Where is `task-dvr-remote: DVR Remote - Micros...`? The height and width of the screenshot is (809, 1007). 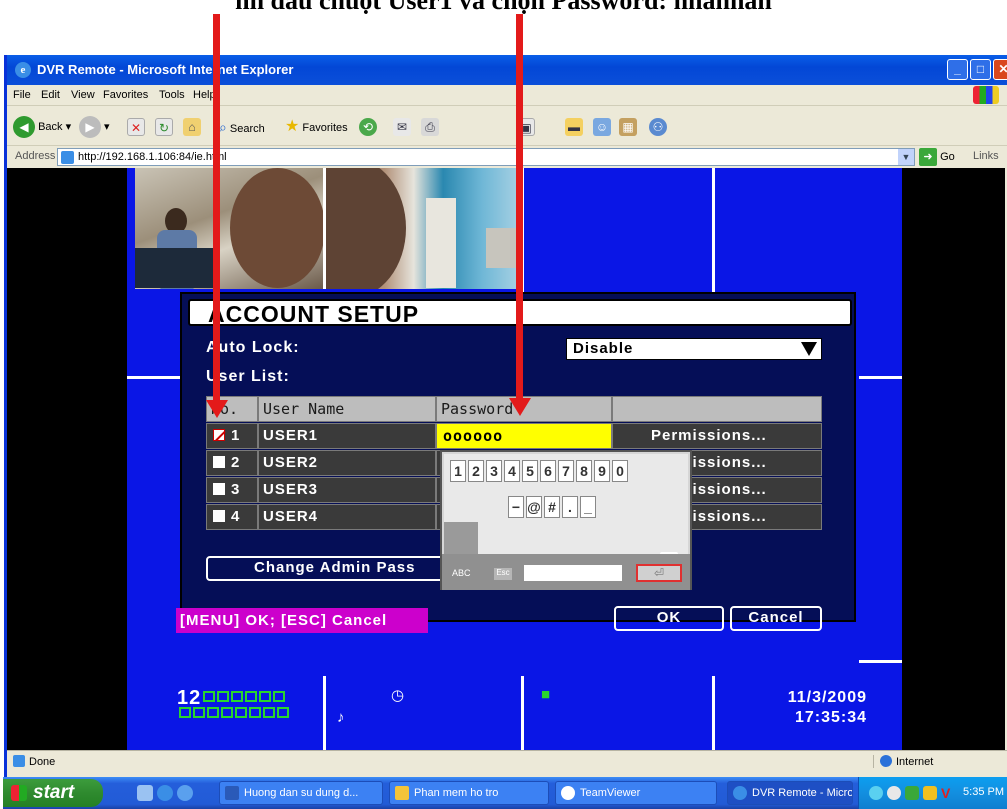 task-dvr-remote: DVR Remote - Micros... is located at coordinates (790, 793).